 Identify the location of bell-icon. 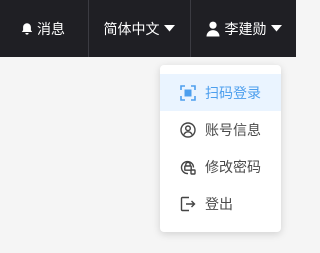
(27, 29).